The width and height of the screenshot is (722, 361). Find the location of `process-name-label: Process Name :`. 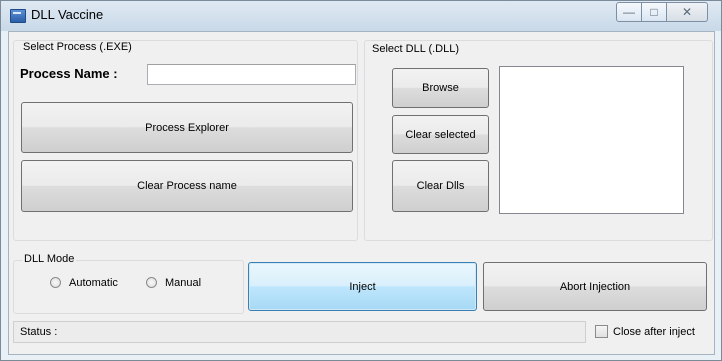

process-name-label: Process Name : is located at coordinates (69, 73).